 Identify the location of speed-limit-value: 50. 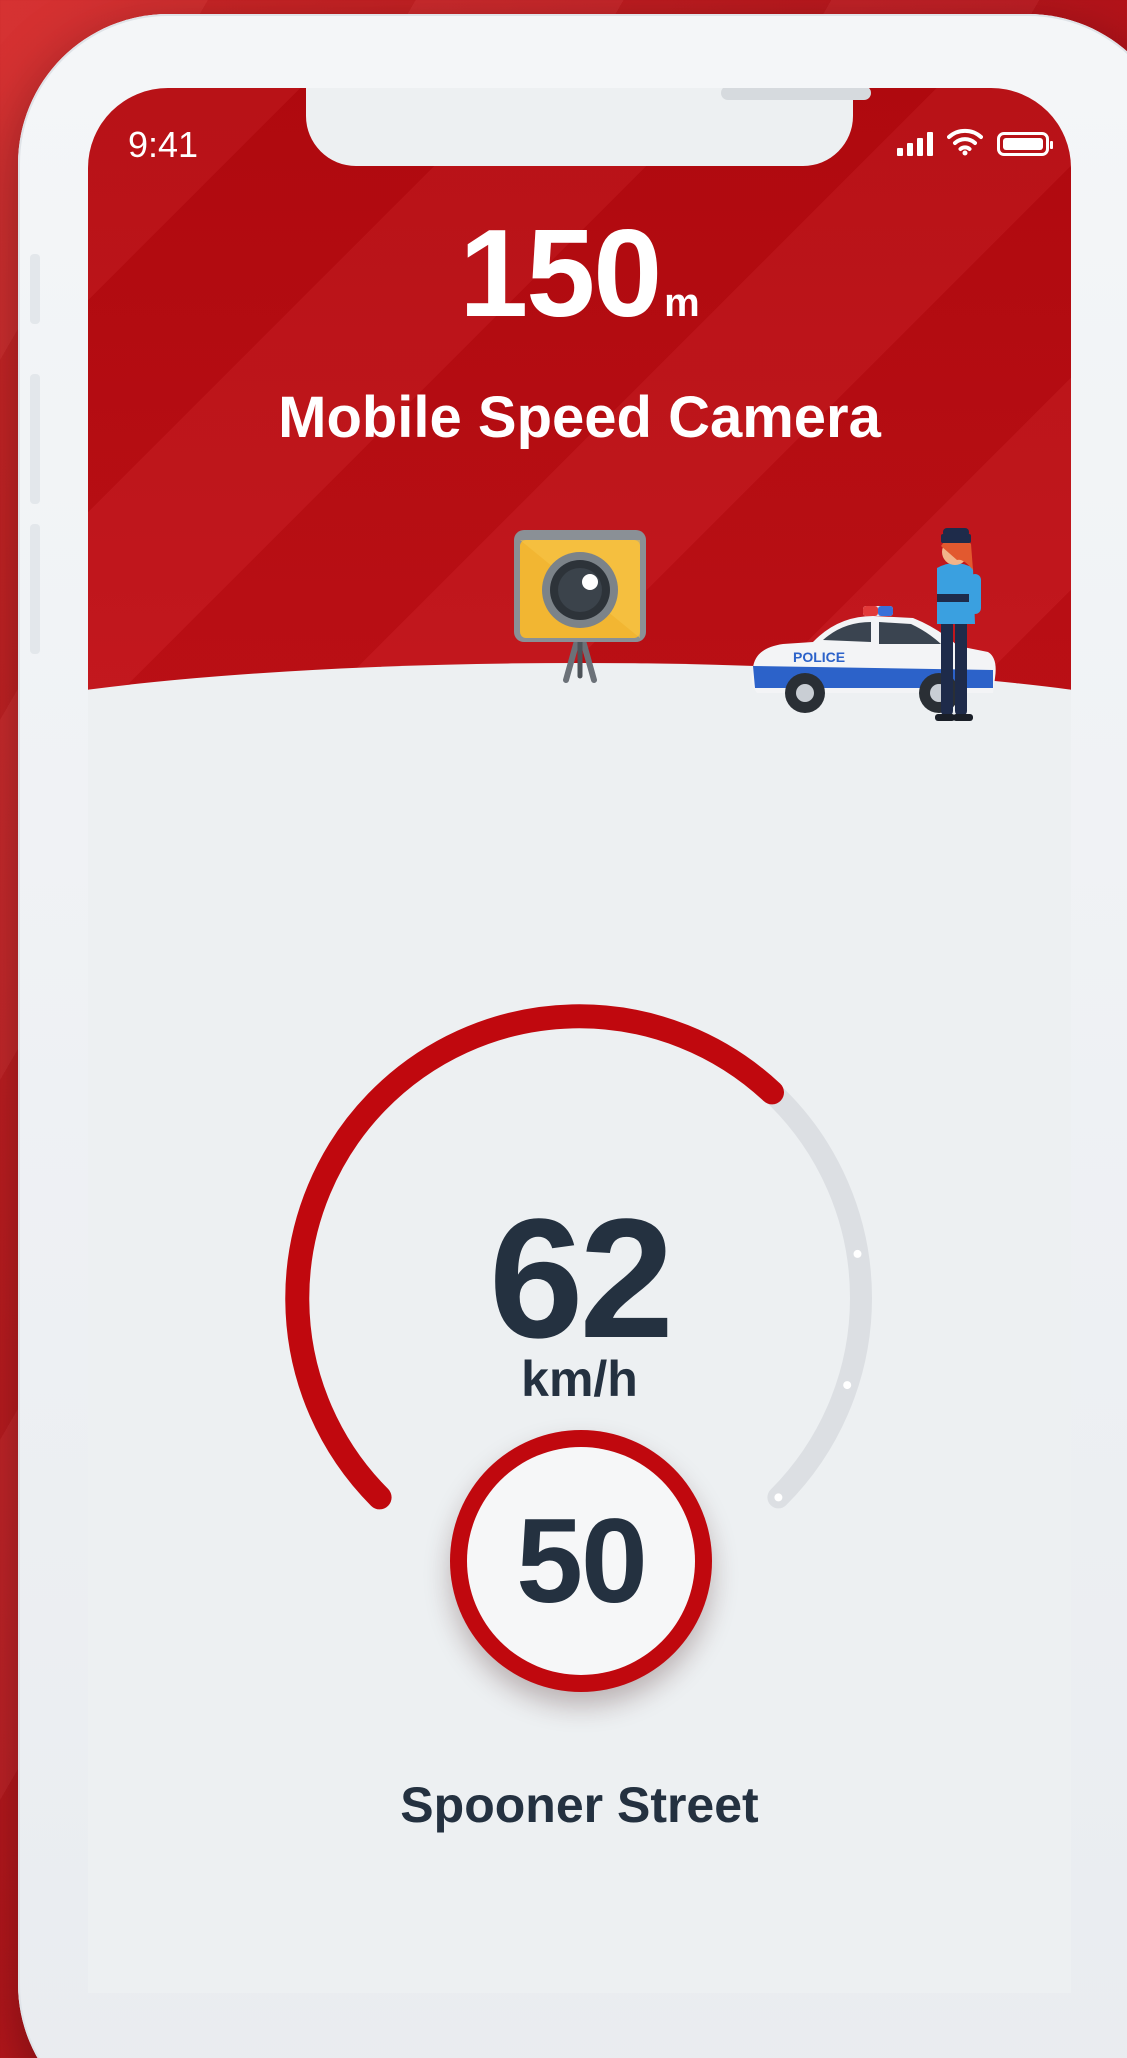
(581, 1561).